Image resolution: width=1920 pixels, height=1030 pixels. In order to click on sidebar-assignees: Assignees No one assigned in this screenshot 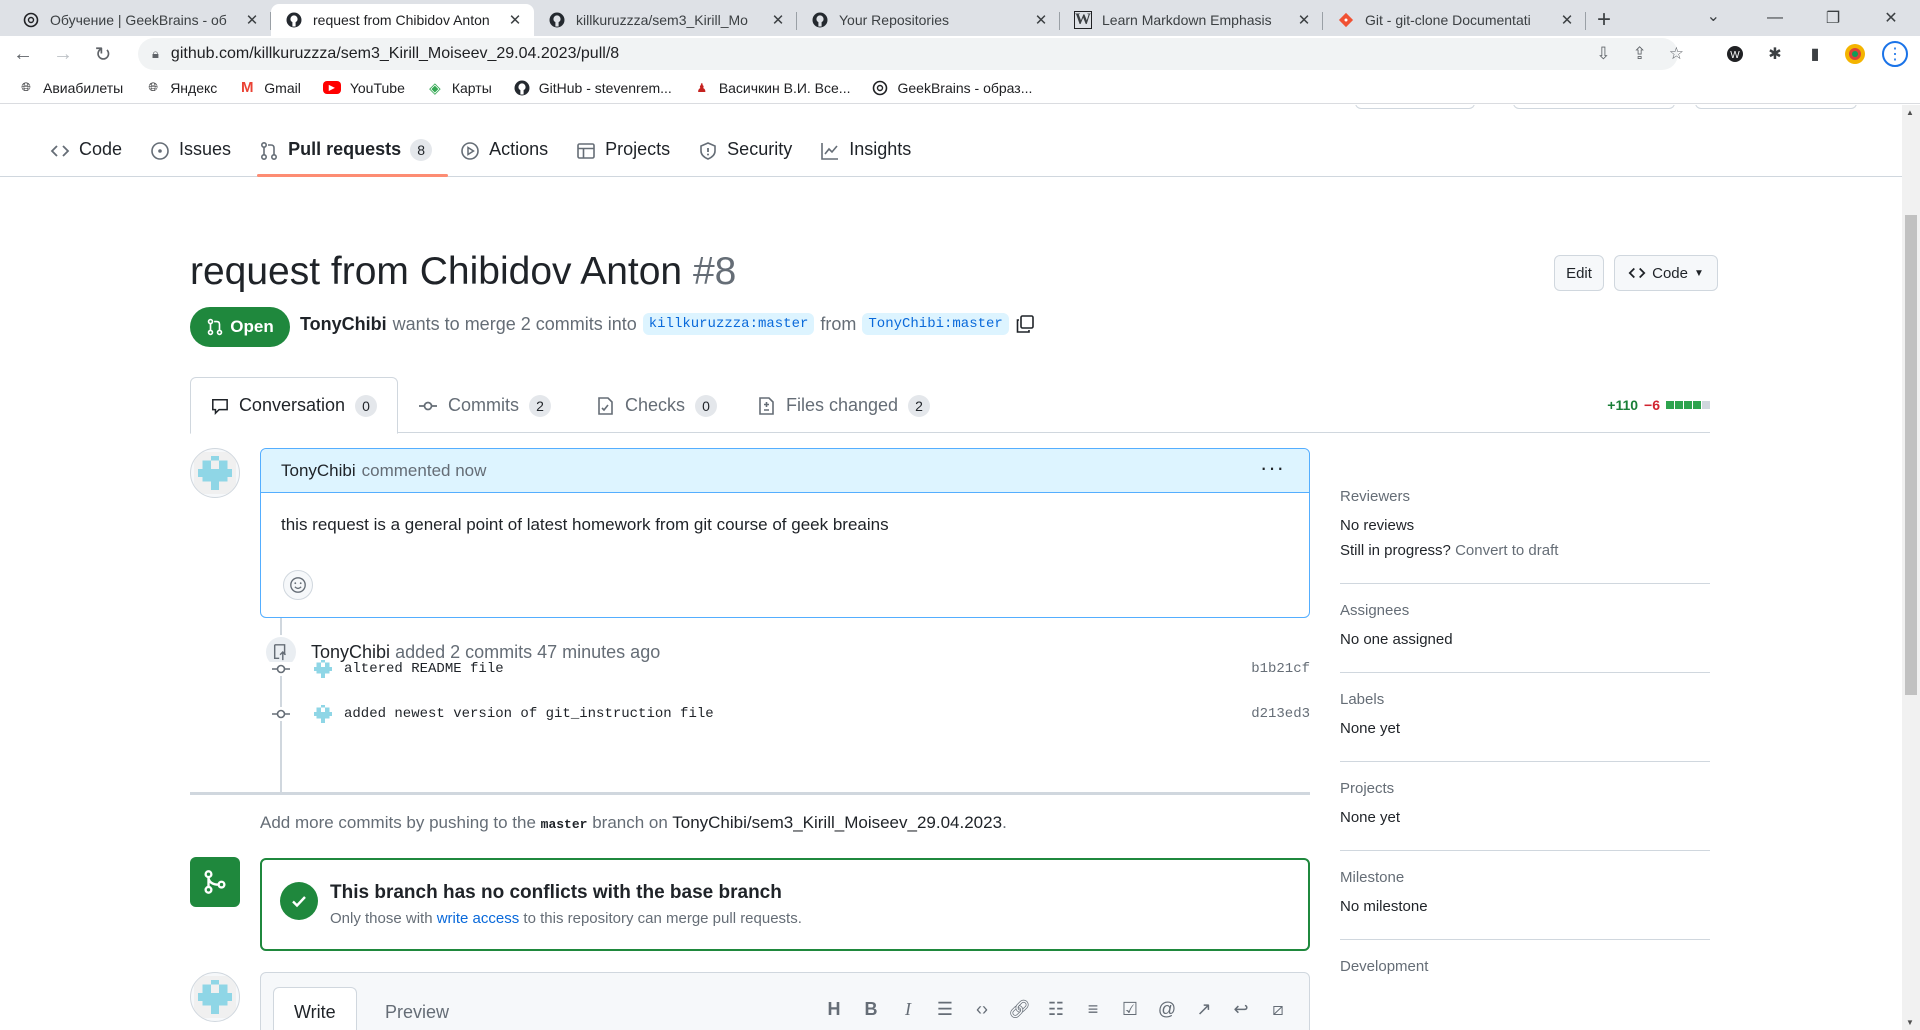, I will do `click(1525, 628)`.